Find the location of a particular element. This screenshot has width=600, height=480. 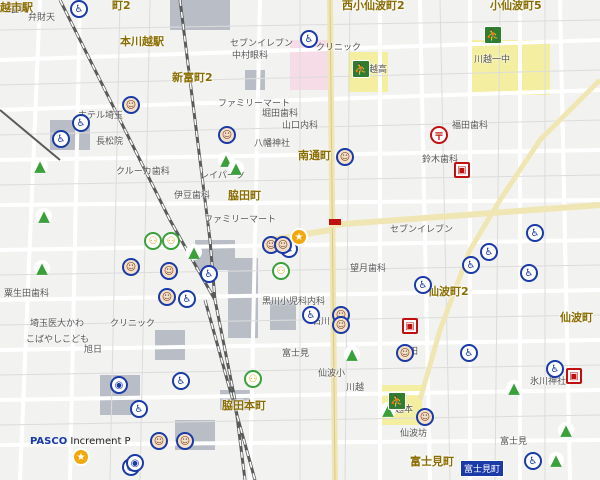

poi-label: 仙波小 is located at coordinates (332, 374).